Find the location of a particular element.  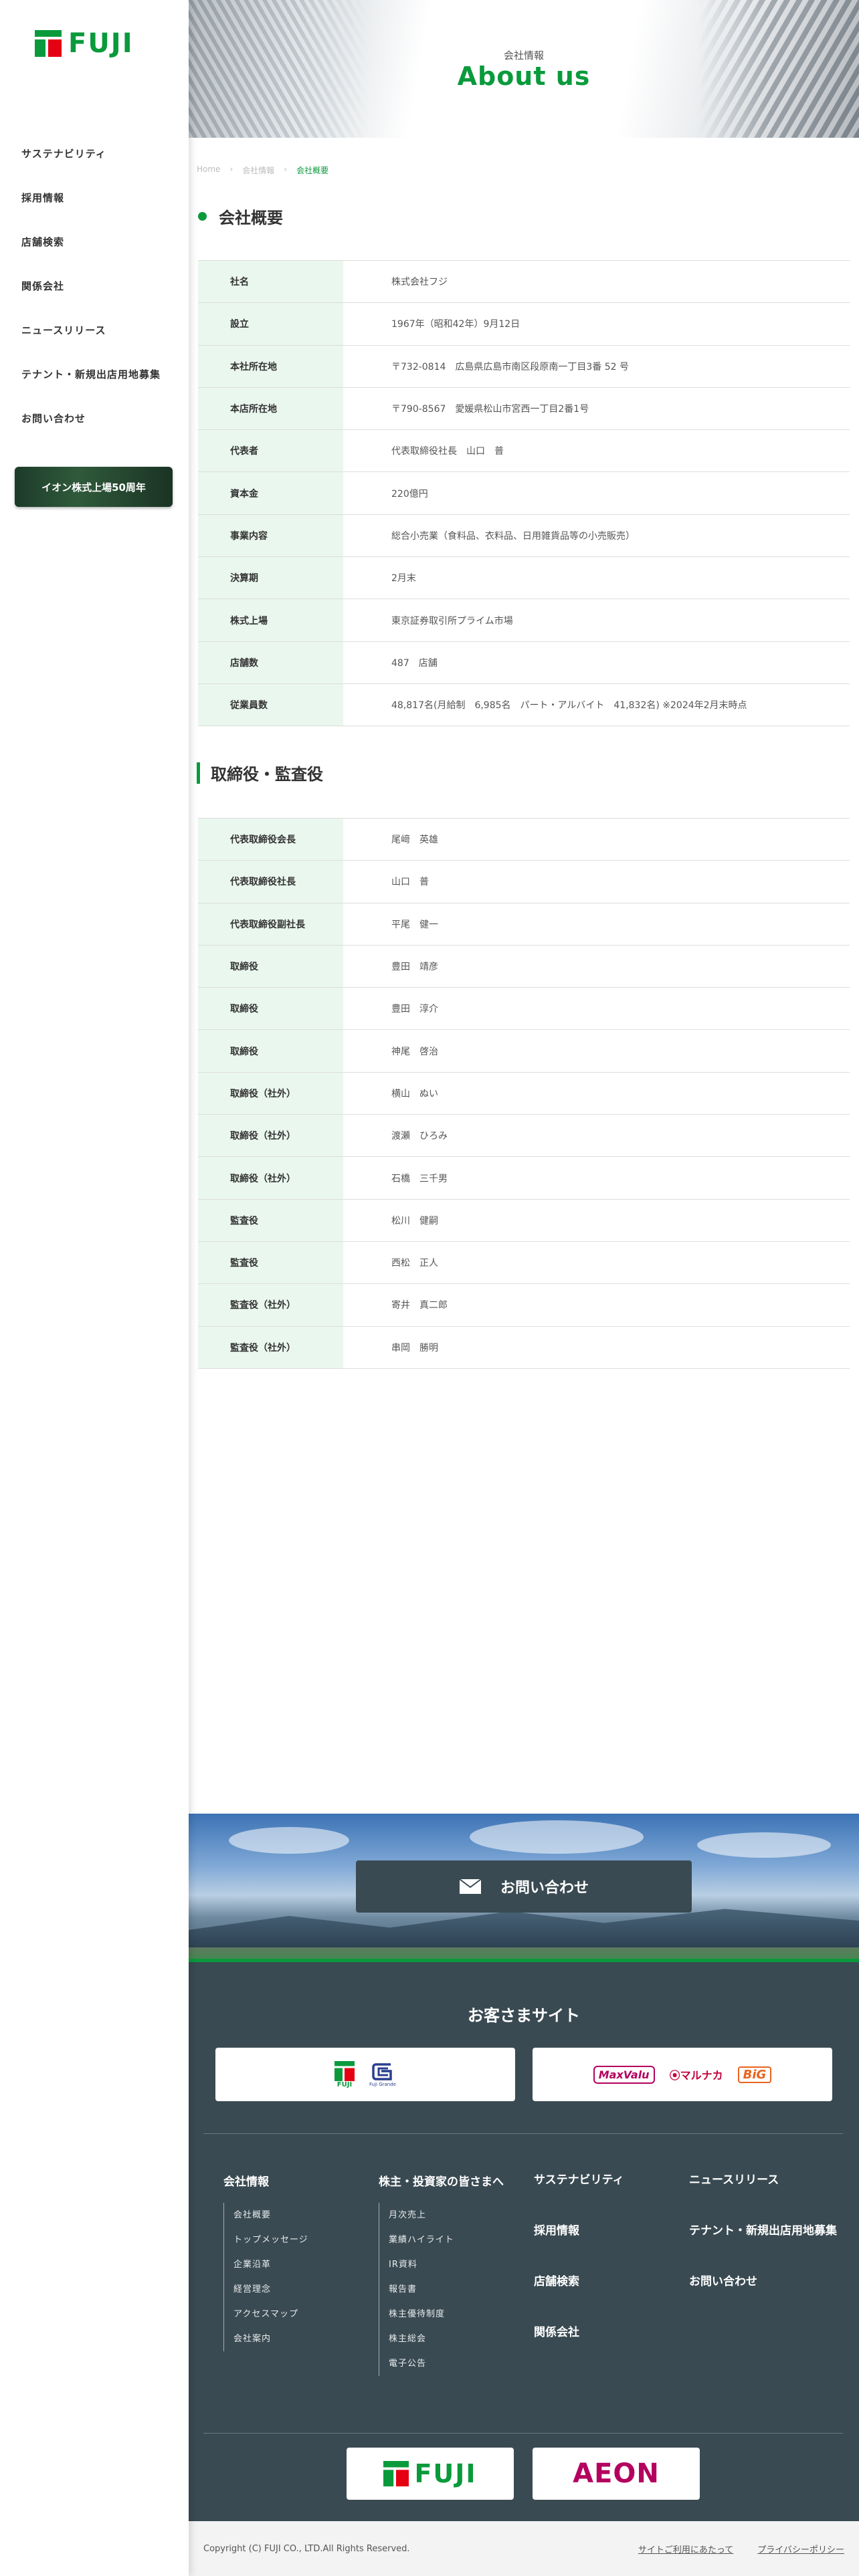

row-label: 株式上場 is located at coordinates (270, 620).